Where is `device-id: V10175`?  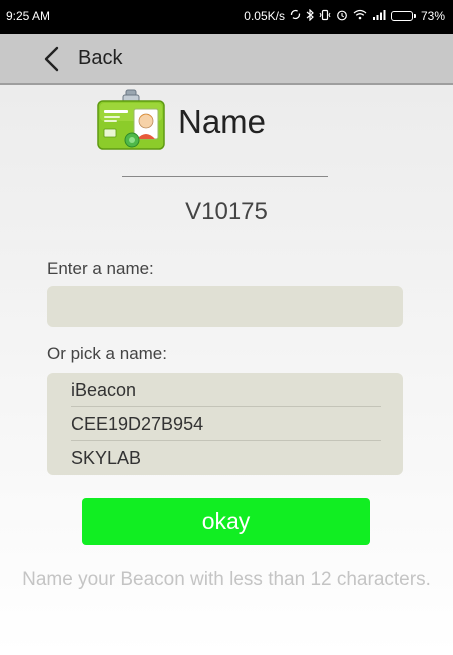 device-id: V10175 is located at coordinates (226, 211).